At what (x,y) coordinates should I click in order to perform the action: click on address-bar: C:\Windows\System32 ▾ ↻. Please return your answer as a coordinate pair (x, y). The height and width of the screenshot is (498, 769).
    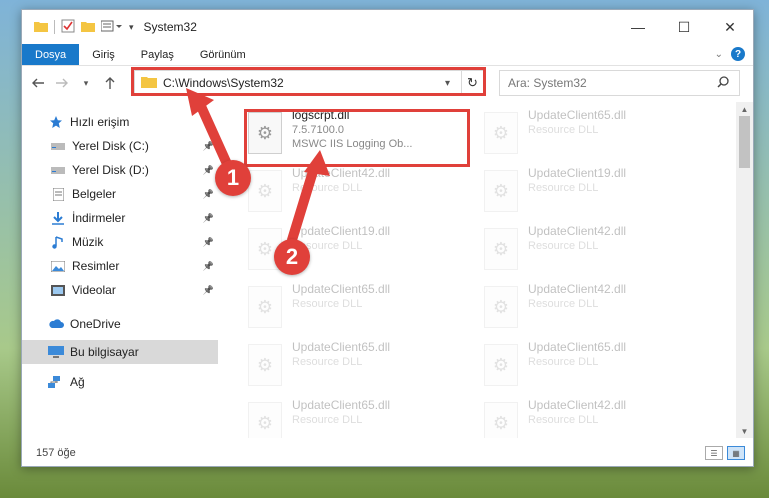
    Looking at the image, I should click on (309, 83).